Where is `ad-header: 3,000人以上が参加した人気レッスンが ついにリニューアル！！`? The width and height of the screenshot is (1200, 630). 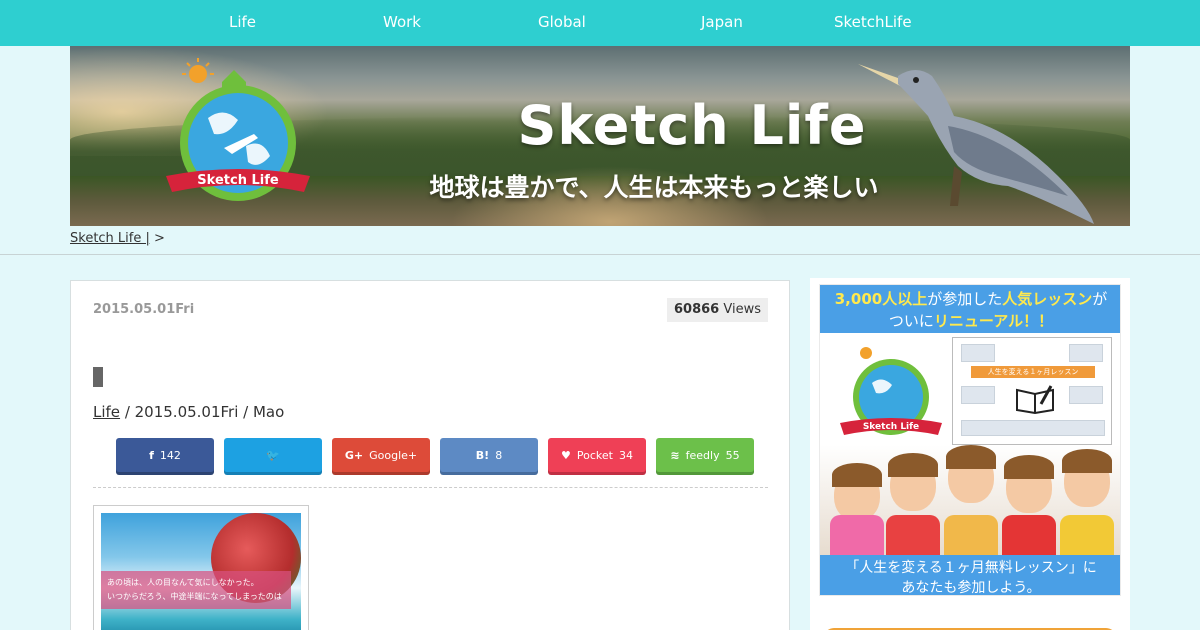 ad-header: 3,000人以上が参加した人気レッスンが ついにリニューアル！！ is located at coordinates (970, 309).